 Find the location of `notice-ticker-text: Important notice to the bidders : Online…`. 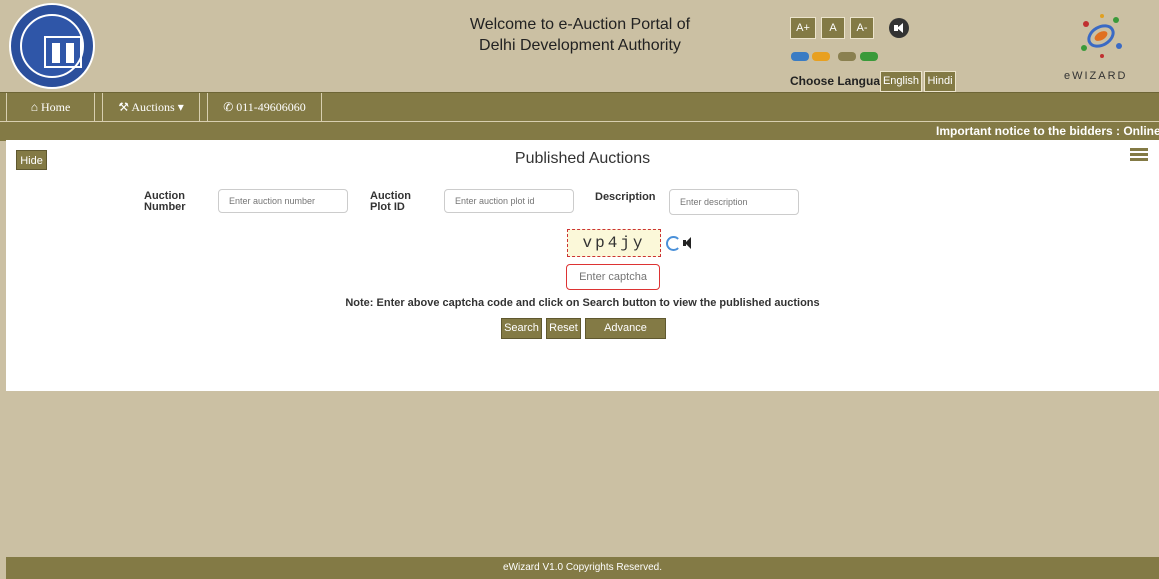

notice-ticker-text: Important notice to the bidders : Online… is located at coordinates (1047, 131).